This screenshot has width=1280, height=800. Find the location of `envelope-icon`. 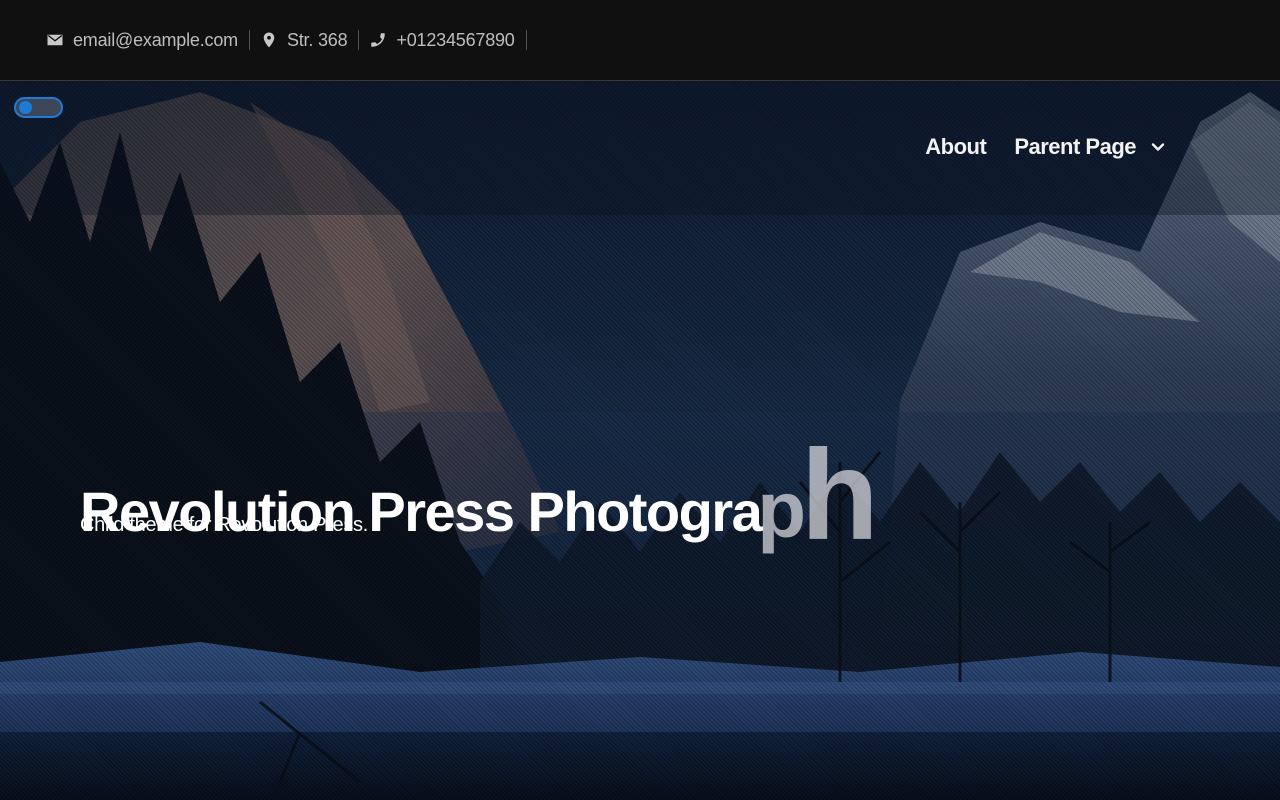

envelope-icon is located at coordinates (55, 40).